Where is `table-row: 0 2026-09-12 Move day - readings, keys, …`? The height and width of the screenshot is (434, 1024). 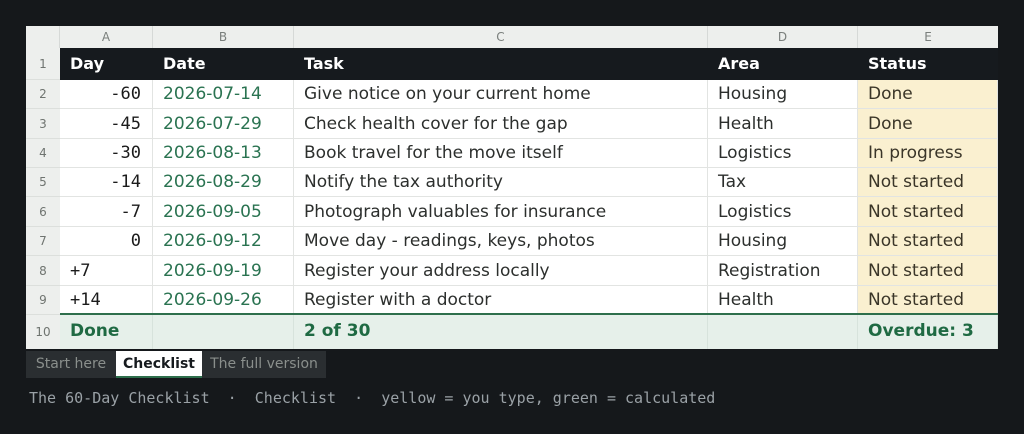 table-row: 0 2026-09-12 Move day - readings, keys, … is located at coordinates (529, 241).